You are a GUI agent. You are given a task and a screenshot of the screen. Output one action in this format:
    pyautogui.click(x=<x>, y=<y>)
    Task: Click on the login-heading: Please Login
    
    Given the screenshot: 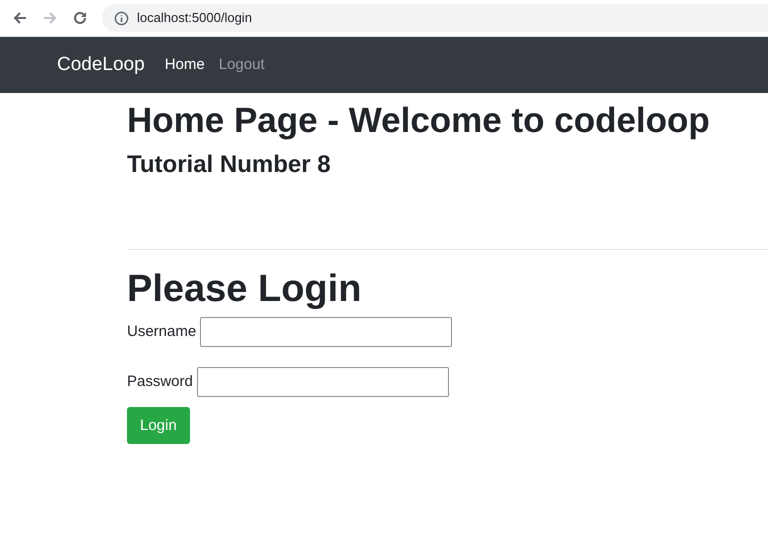 What is the action you would take?
    pyautogui.click(x=244, y=289)
    